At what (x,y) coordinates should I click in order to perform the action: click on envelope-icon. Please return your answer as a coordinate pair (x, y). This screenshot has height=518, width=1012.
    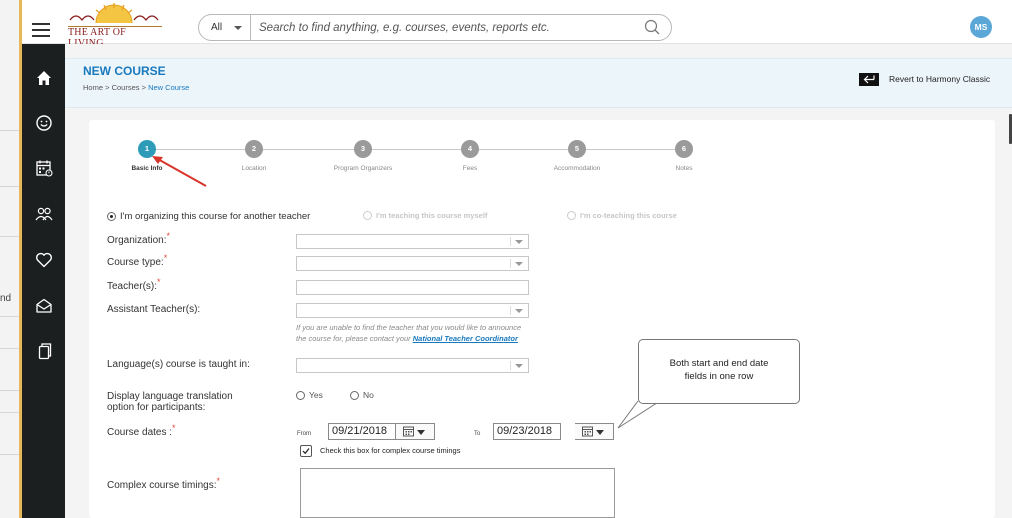
    Looking at the image, I should click on (43, 305).